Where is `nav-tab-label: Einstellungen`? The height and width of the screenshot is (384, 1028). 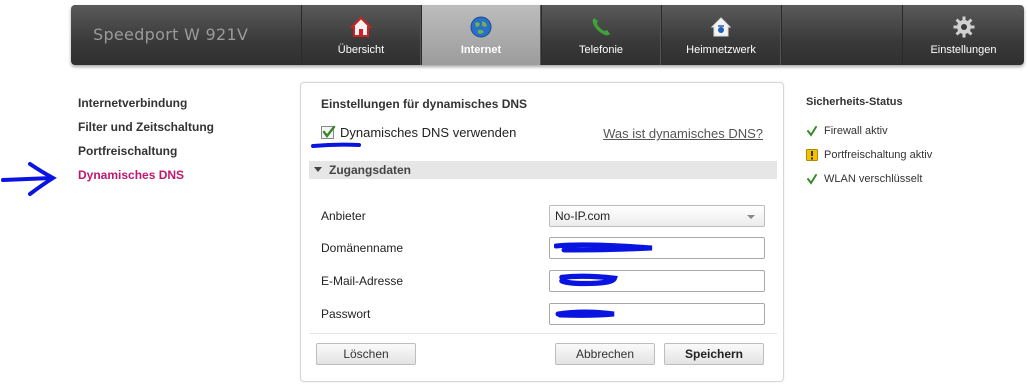 nav-tab-label: Einstellungen is located at coordinates (963, 50).